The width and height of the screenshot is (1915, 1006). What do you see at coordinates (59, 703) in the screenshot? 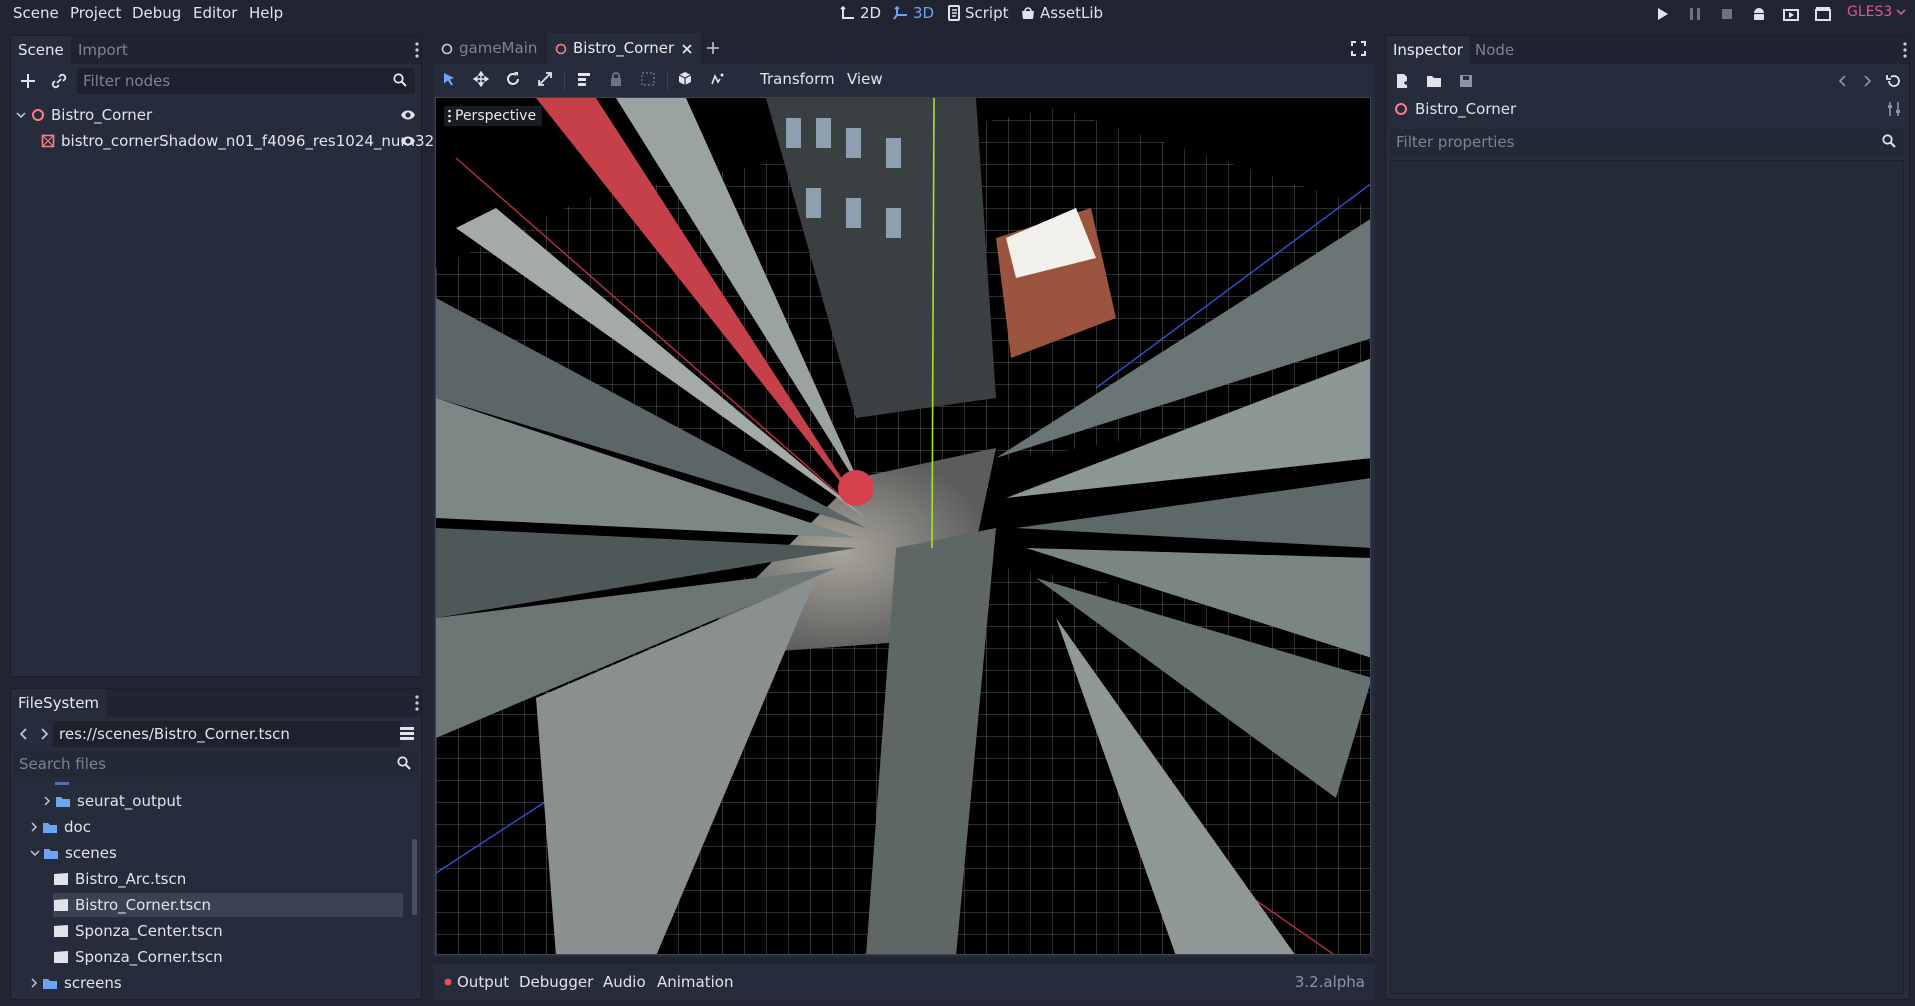
I see `tab-filesystem: FileSystem` at bounding box center [59, 703].